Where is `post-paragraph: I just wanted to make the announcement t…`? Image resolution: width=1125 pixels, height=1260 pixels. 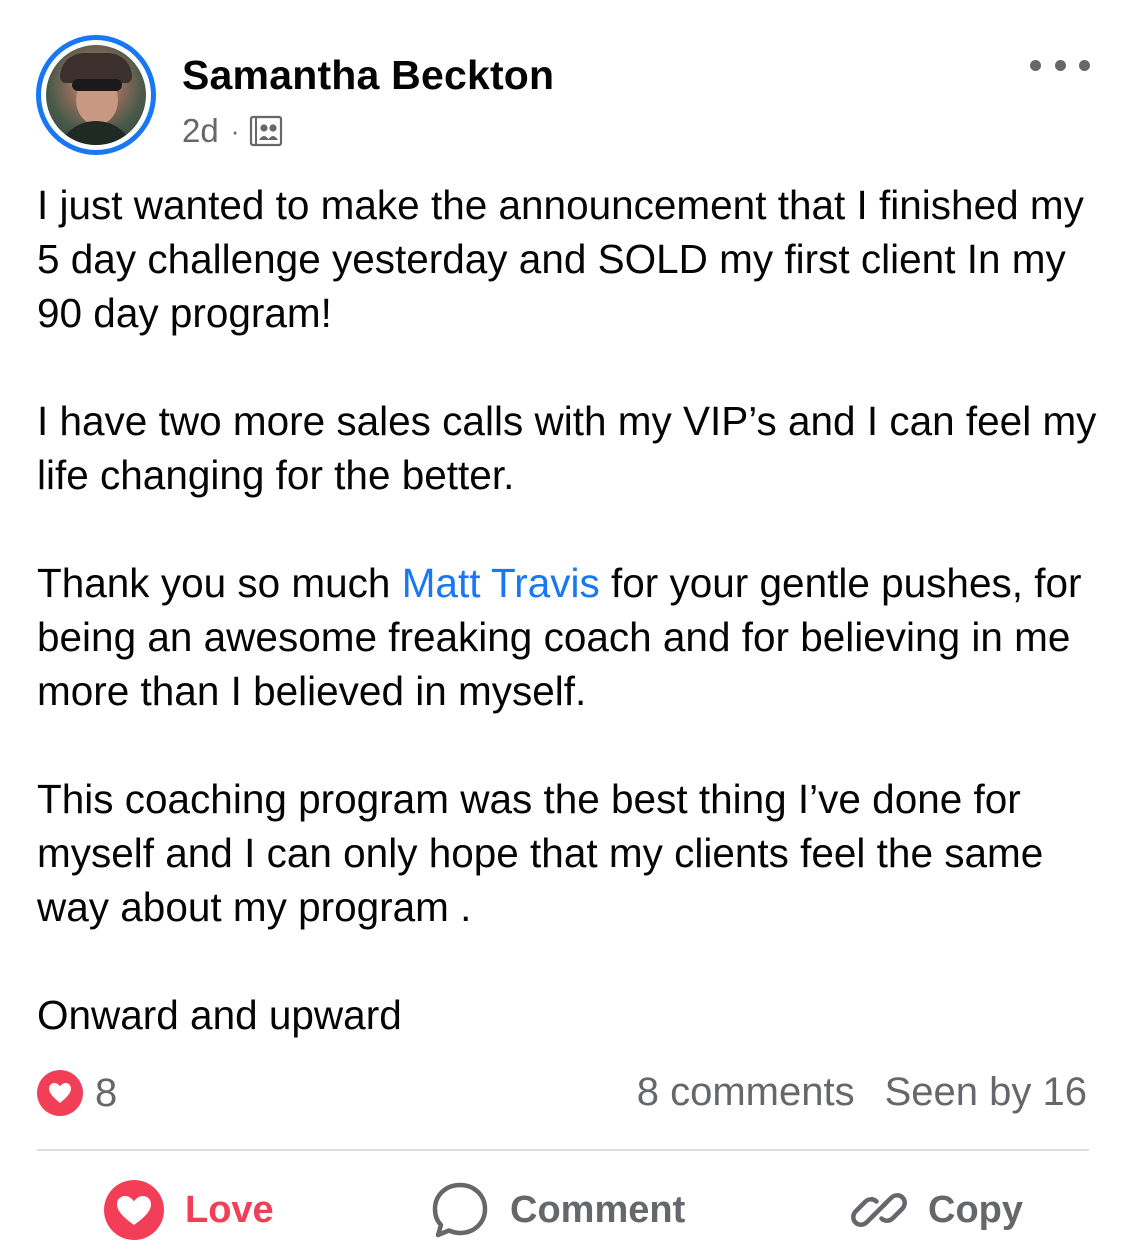
post-paragraph: I just wanted to make the announcement t… is located at coordinates (560, 259).